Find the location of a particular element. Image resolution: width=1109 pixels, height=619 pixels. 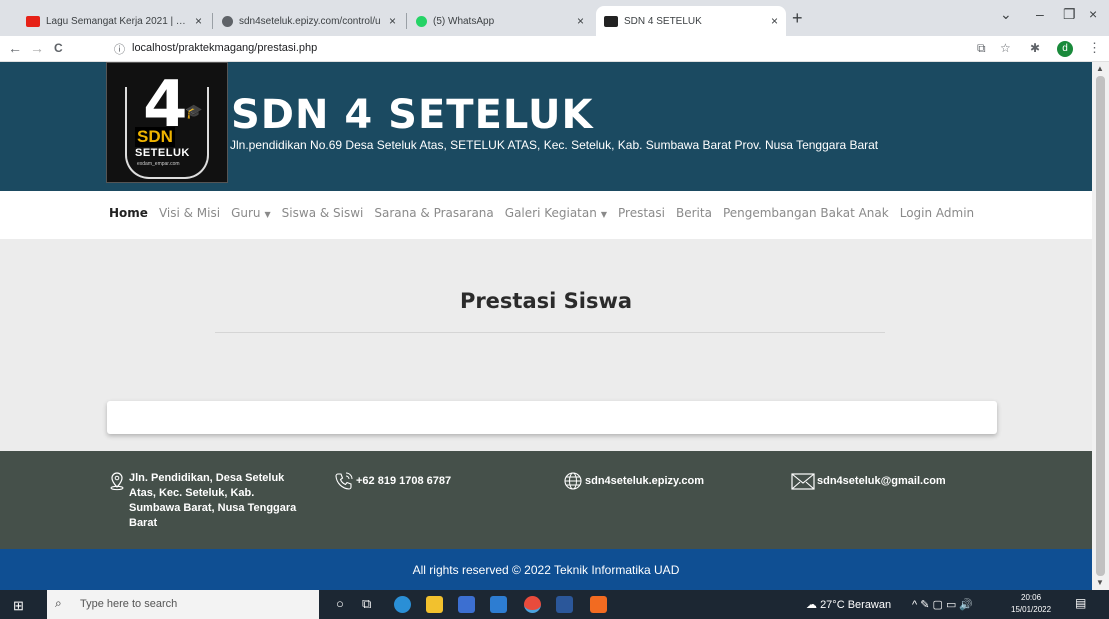

phone-icon is located at coordinates (344, 481).